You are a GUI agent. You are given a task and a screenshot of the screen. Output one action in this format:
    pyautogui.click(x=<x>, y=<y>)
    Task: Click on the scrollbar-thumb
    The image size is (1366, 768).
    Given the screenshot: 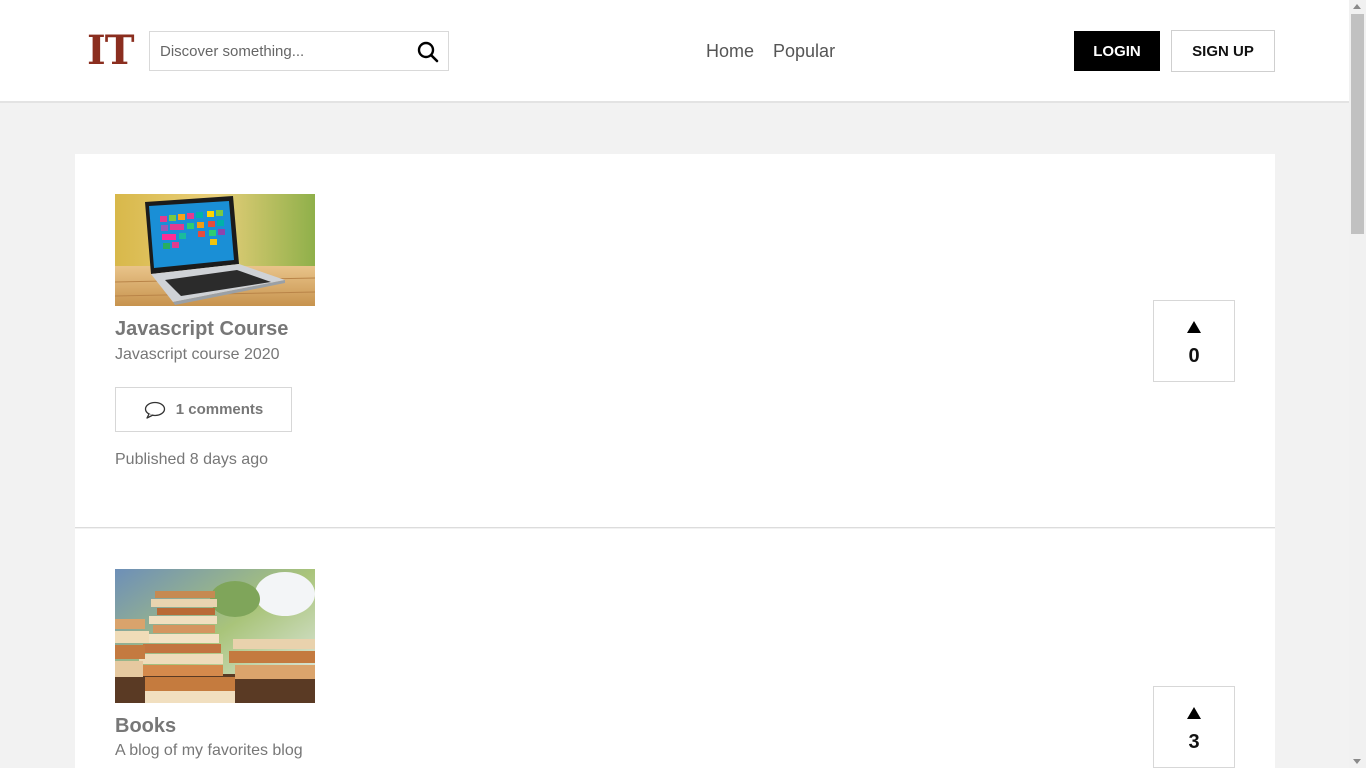 What is the action you would take?
    pyautogui.click(x=1357, y=124)
    